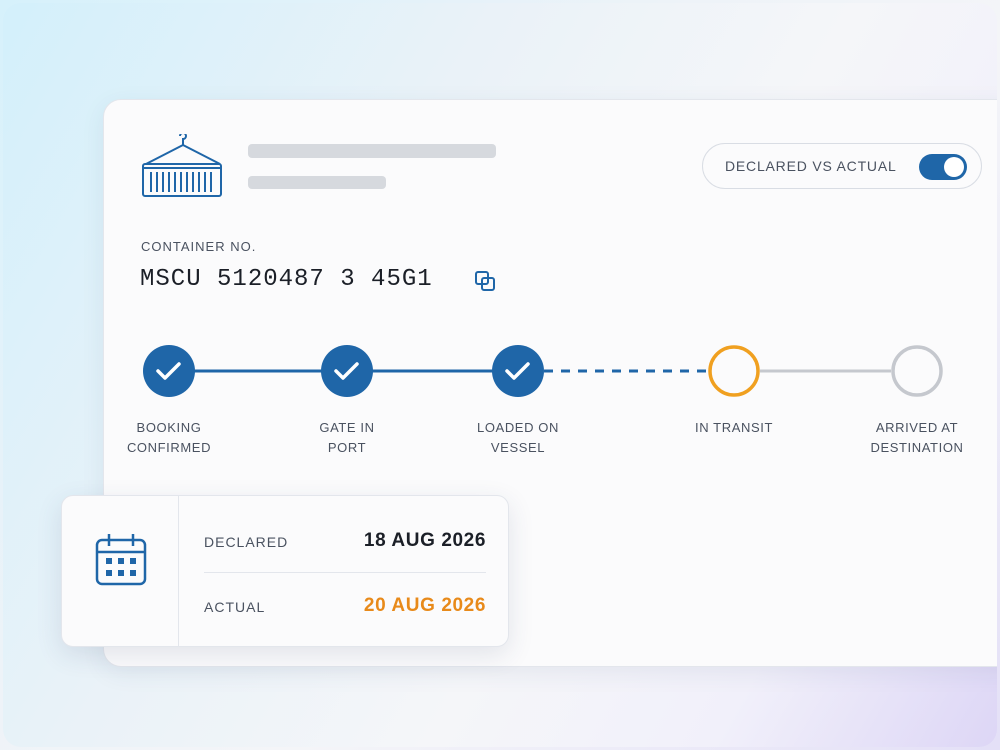 The height and width of the screenshot is (750, 1000). I want to click on declared-date: 18 AUG 2026, so click(424, 540).